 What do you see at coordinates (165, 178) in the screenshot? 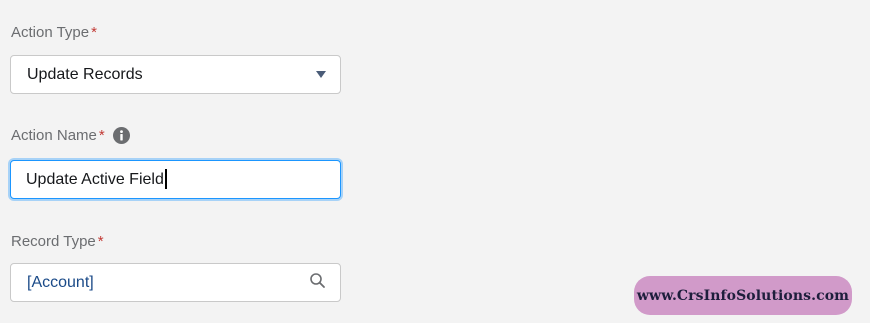
I see `text-cursor` at bounding box center [165, 178].